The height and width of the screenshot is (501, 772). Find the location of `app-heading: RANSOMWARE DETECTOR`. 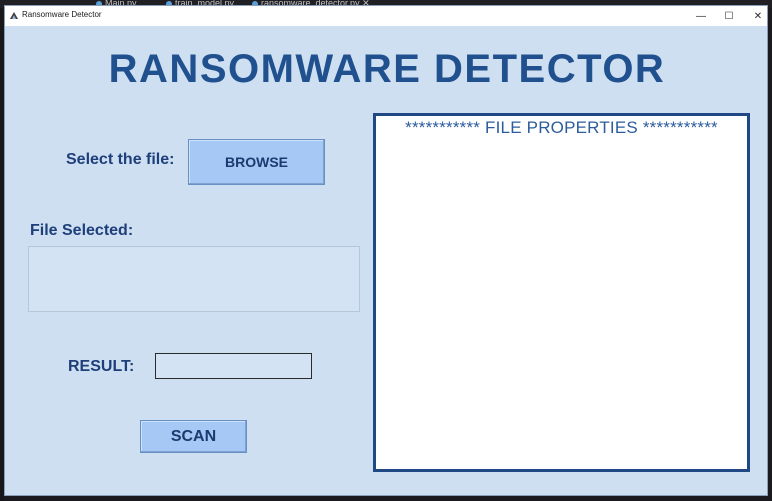

app-heading: RANSOMWARE DETECTOR is located at coordinates (387, 69).